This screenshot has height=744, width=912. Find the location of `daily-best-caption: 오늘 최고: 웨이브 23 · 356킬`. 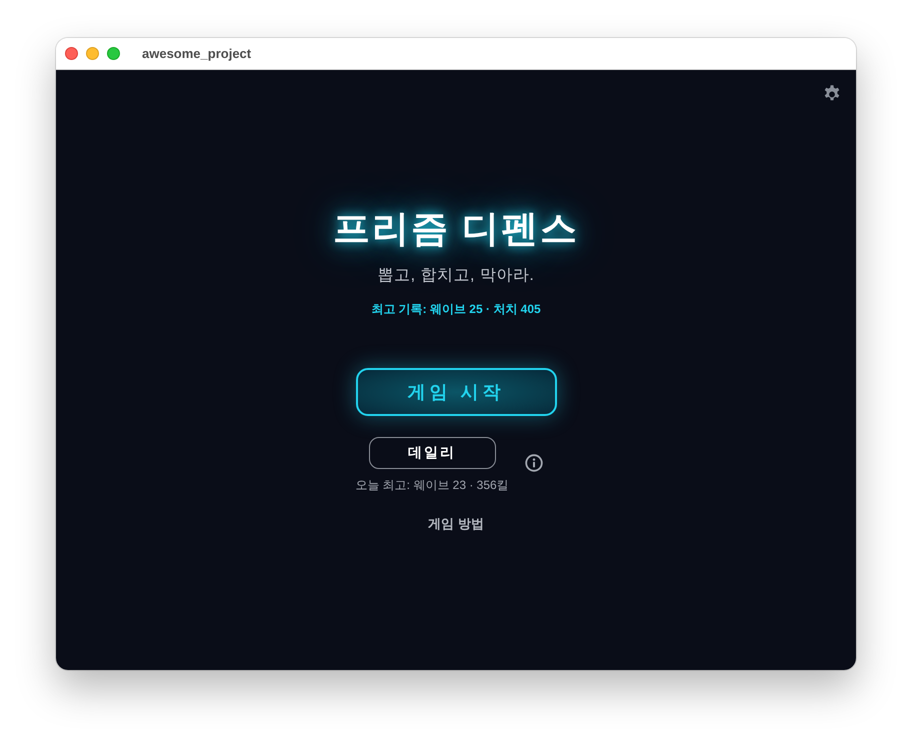

daily-best-caption: 오늘 최고: 웨이브 23 · 356킬 is located at coordinates (432, 485).